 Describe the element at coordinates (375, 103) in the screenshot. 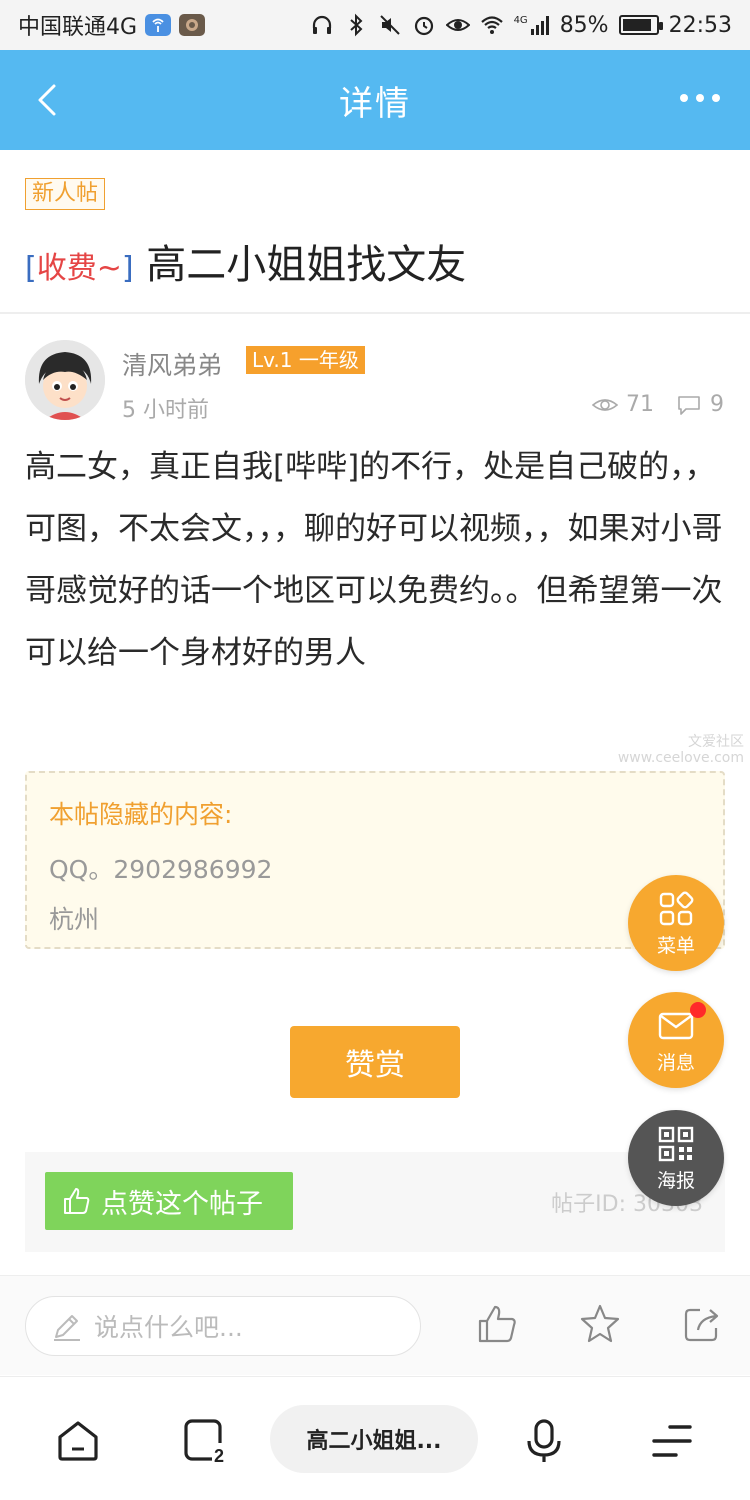

I see `page-title: 详情` at that location.